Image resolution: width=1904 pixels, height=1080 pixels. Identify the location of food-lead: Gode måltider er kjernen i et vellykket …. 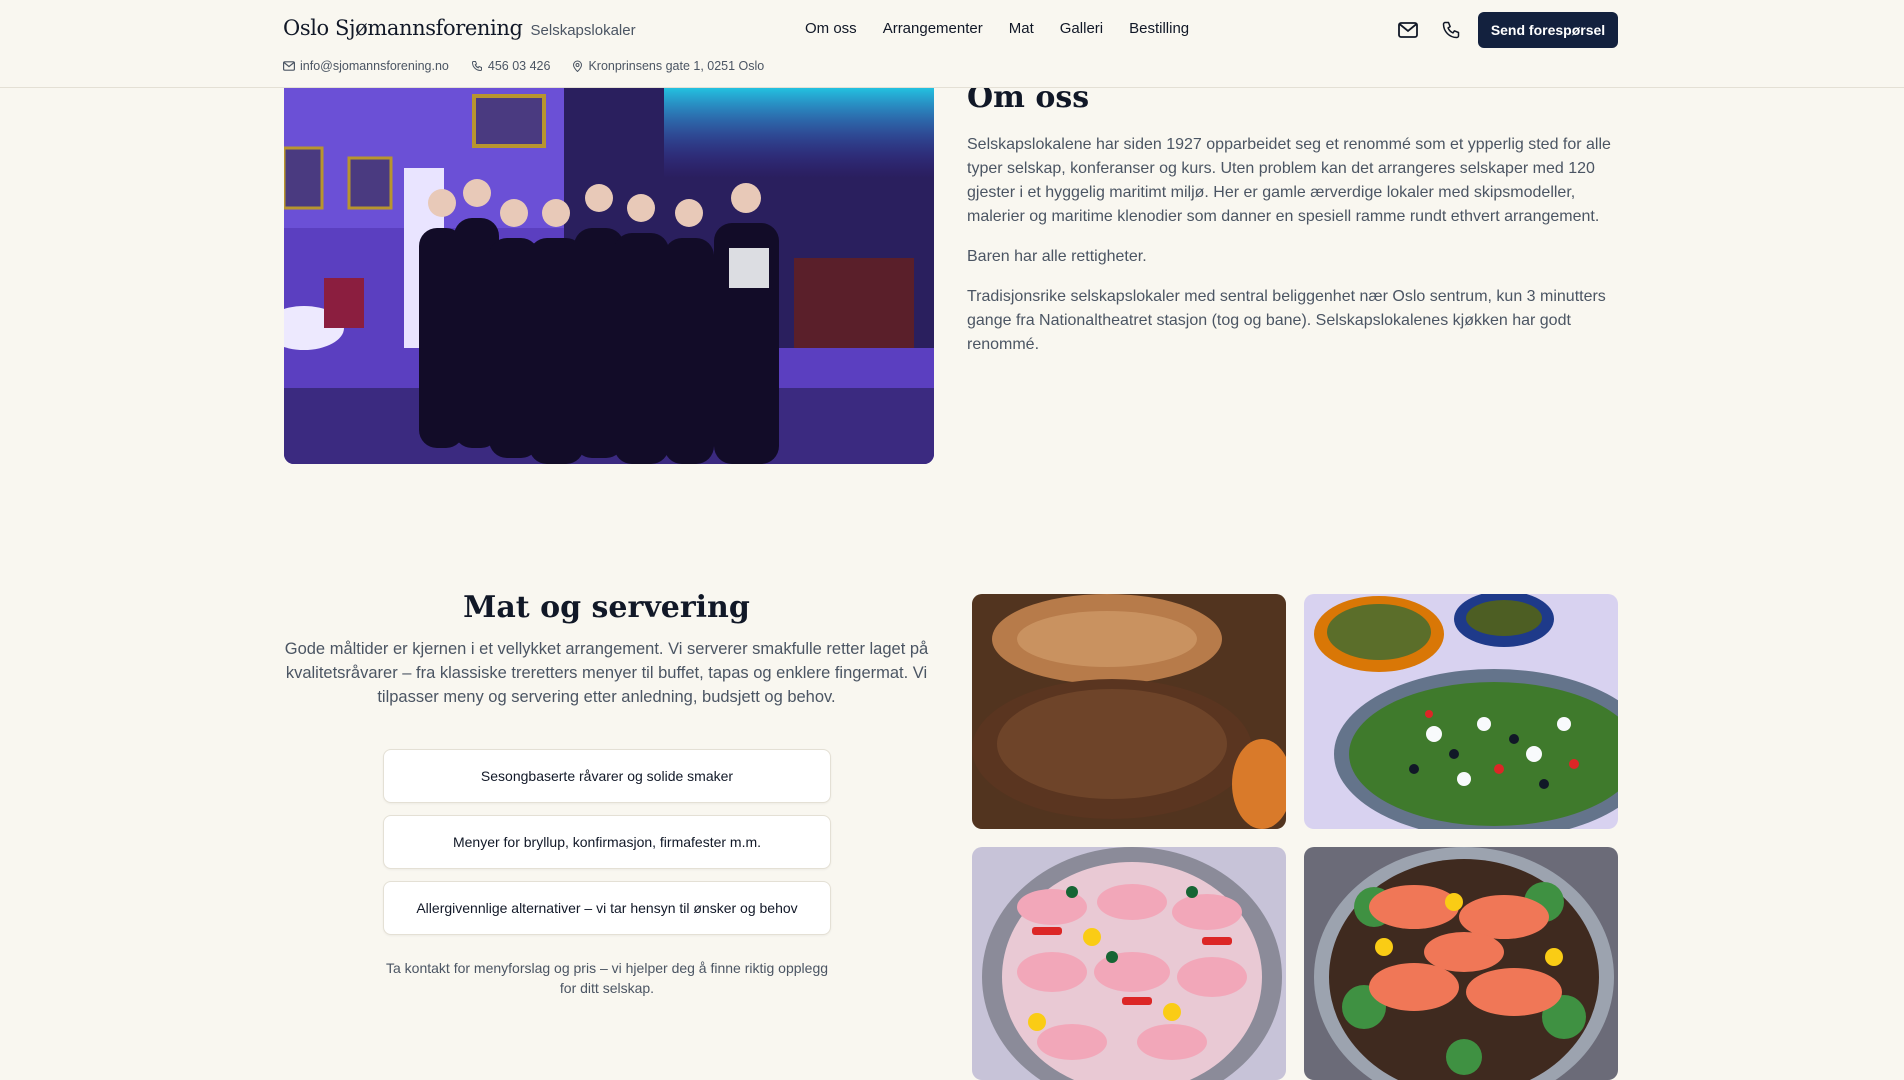
(606, 673).